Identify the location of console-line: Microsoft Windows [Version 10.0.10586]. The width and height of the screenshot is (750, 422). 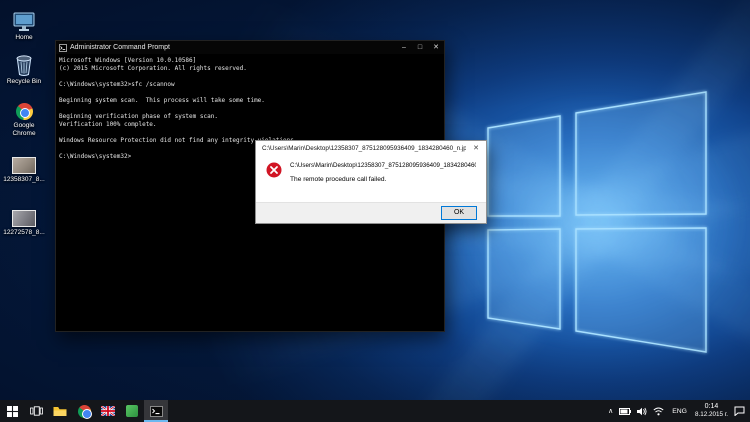
(128, 60).